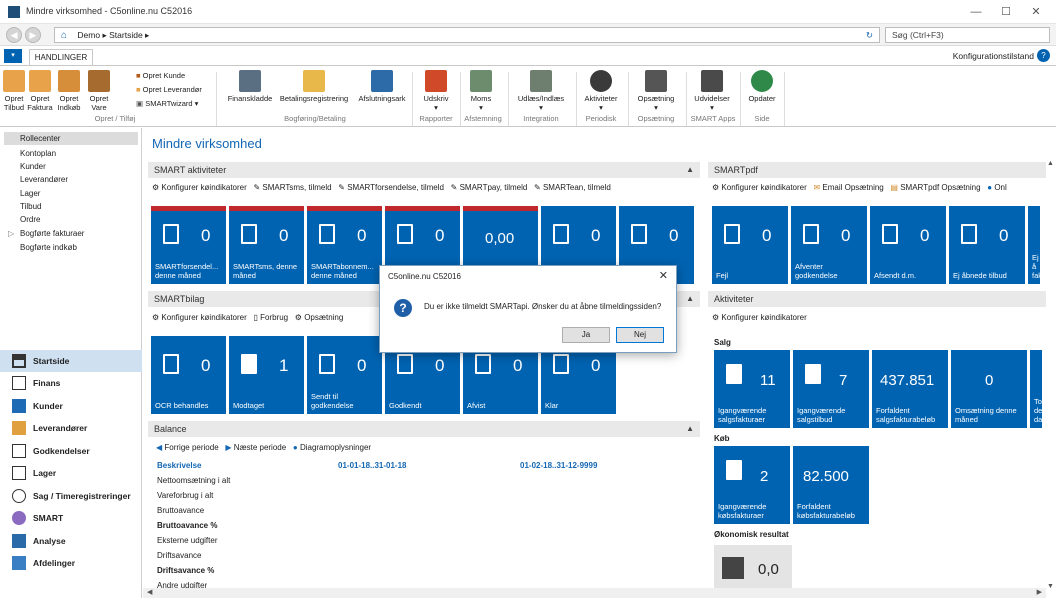 Image resolution: width=1056 pixels, height=603 pixels. What do you see at coordinates (71, 451) in the screenshot?
I see `nav-section-godkendelser: Godkendelser` at bounding box center [71, 451].